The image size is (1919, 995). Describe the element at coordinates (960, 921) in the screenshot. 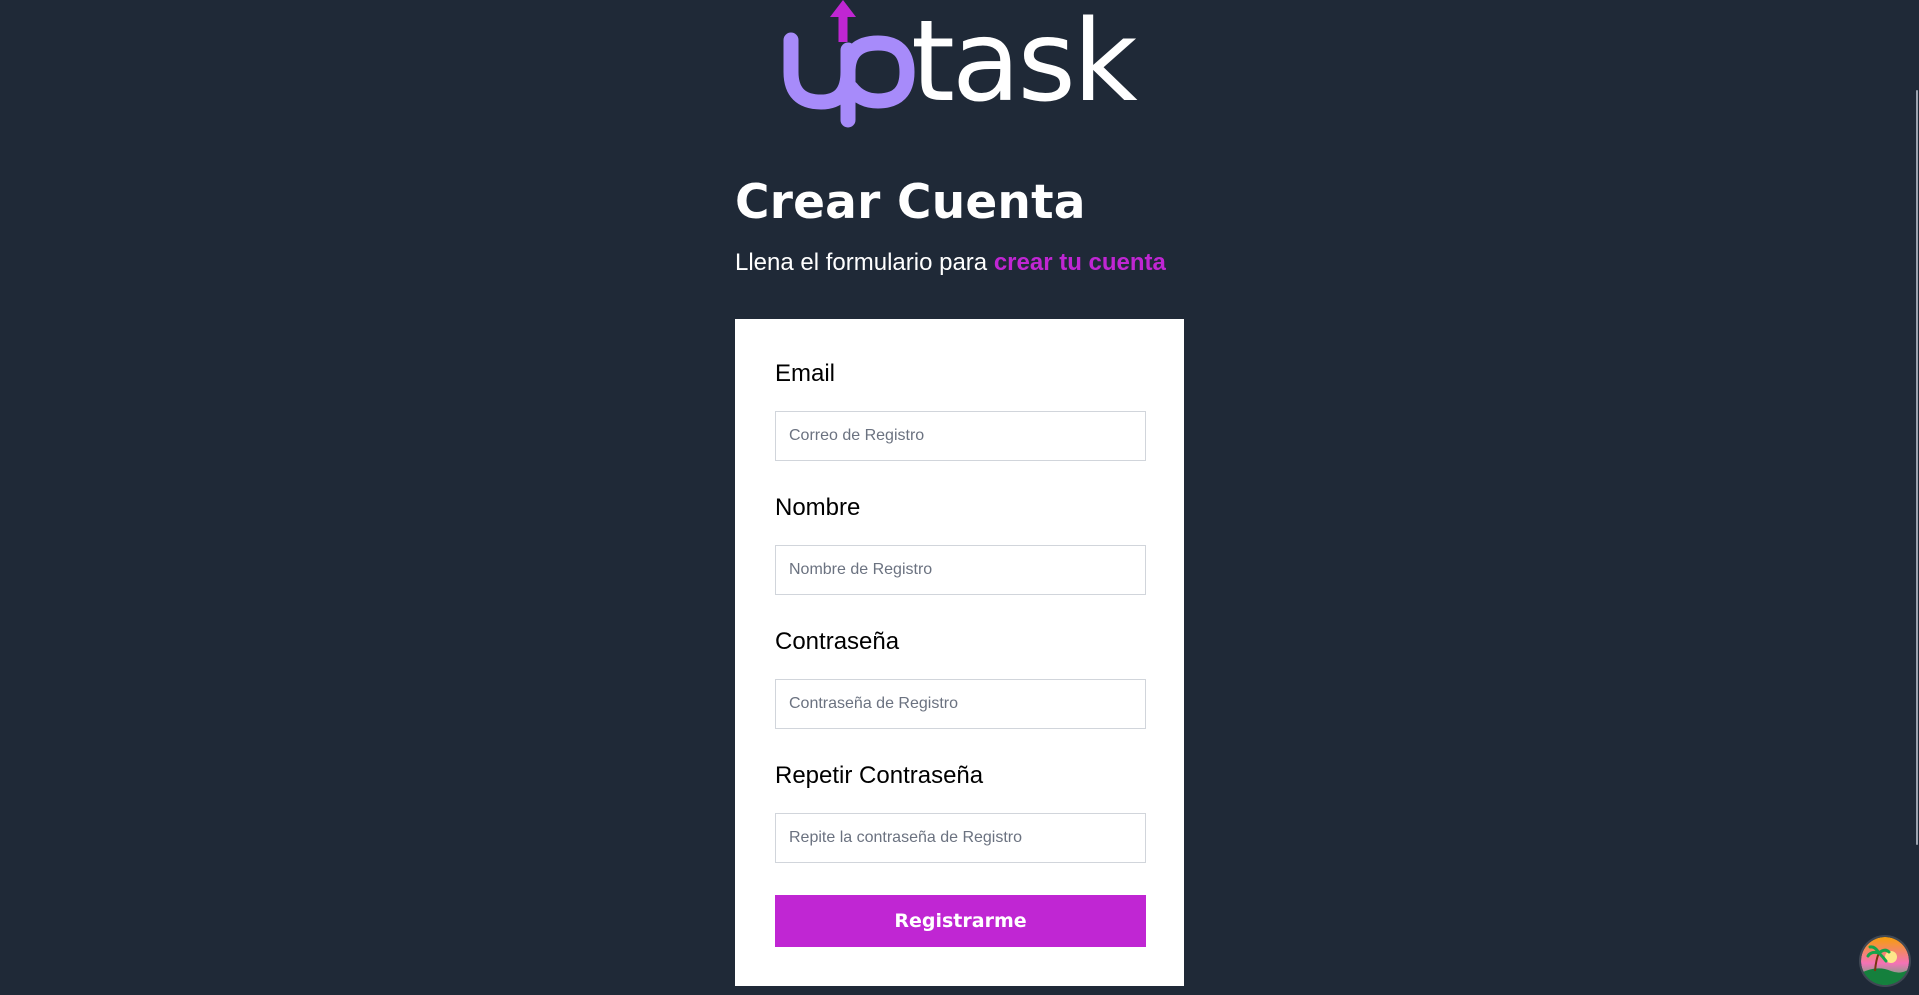

I see `register-button: Registrarme` at that location.